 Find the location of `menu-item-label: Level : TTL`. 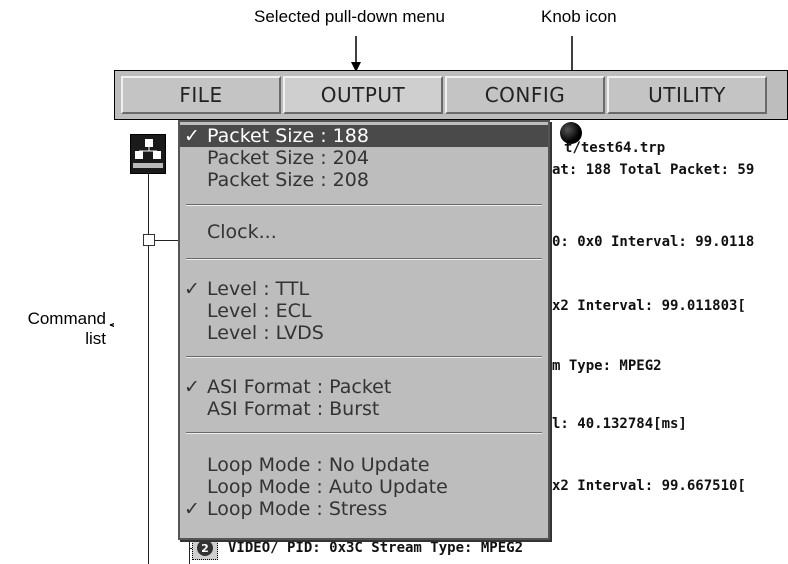

menu-item-label: Level : TTL is located at coordinates (258, 289).